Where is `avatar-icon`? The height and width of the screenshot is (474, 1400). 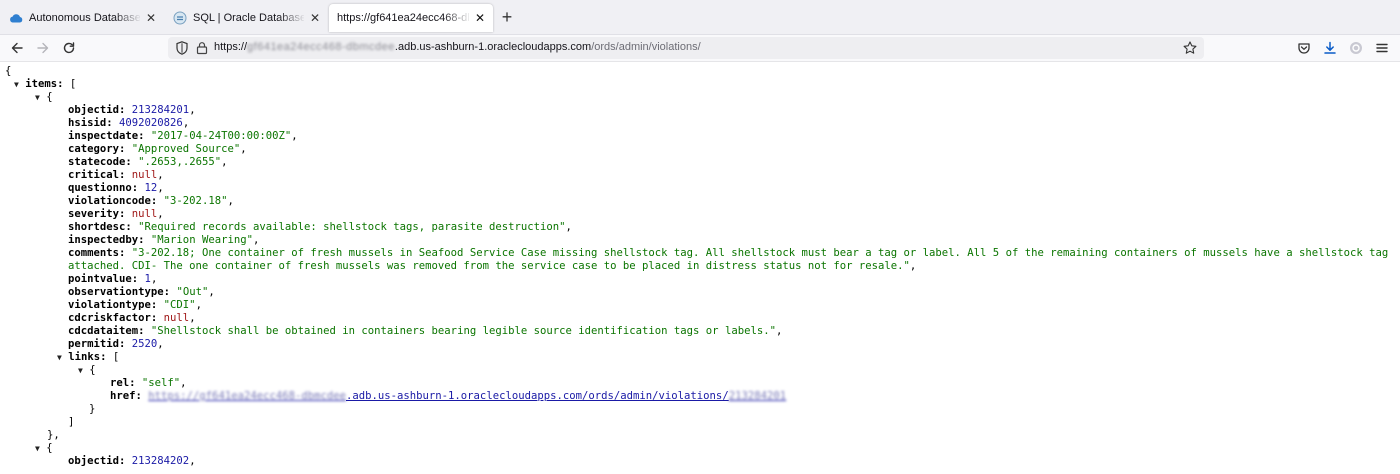 avatar-icon is located at coordinates (1356, 48).